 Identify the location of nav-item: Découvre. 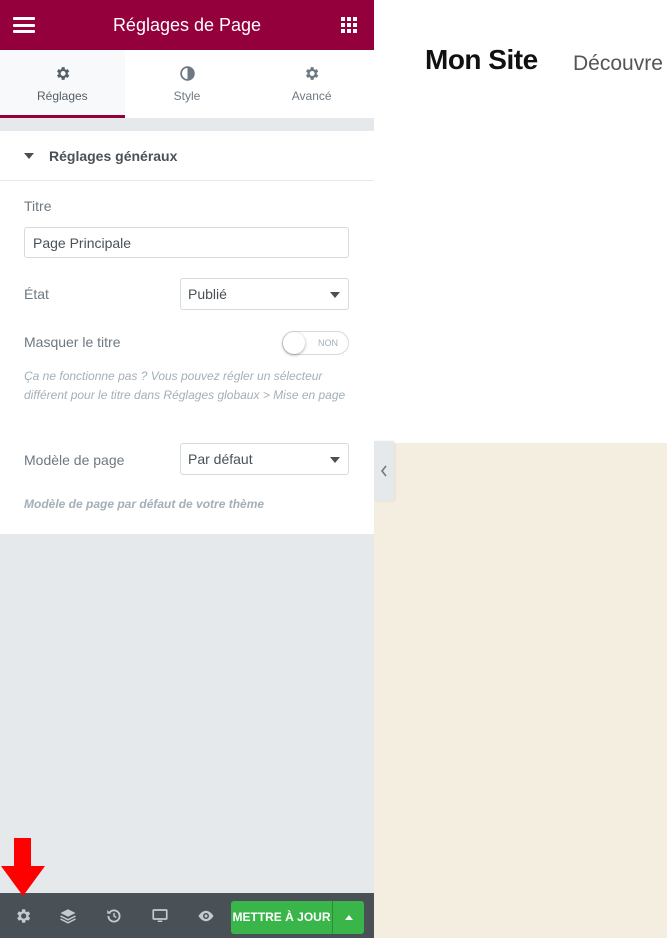
(618, 64).